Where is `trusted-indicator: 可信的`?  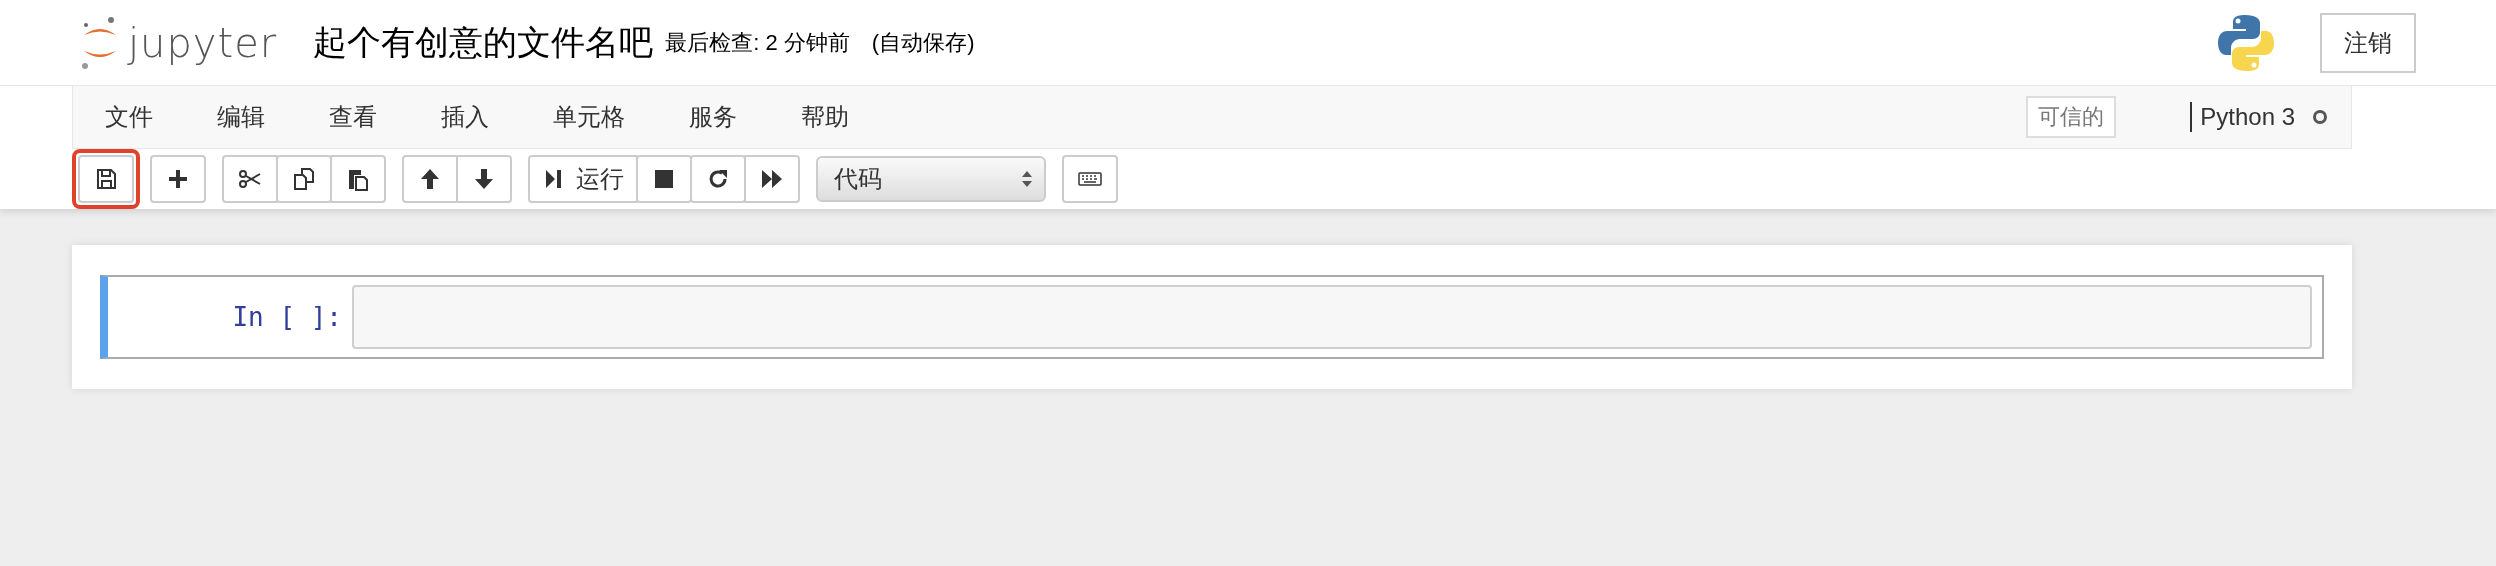
trusted-indicator: 可信的 is located at coordinates (2071, 117).